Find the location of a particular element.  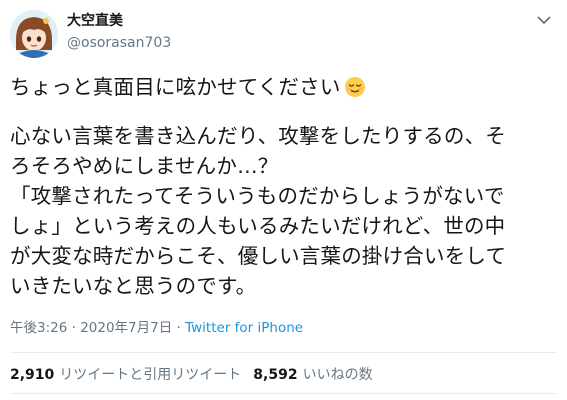

tweet-meta: 午後3:26 · 2020年7月7日 · Twitter for iPhone is located at coordinates (156, 328).